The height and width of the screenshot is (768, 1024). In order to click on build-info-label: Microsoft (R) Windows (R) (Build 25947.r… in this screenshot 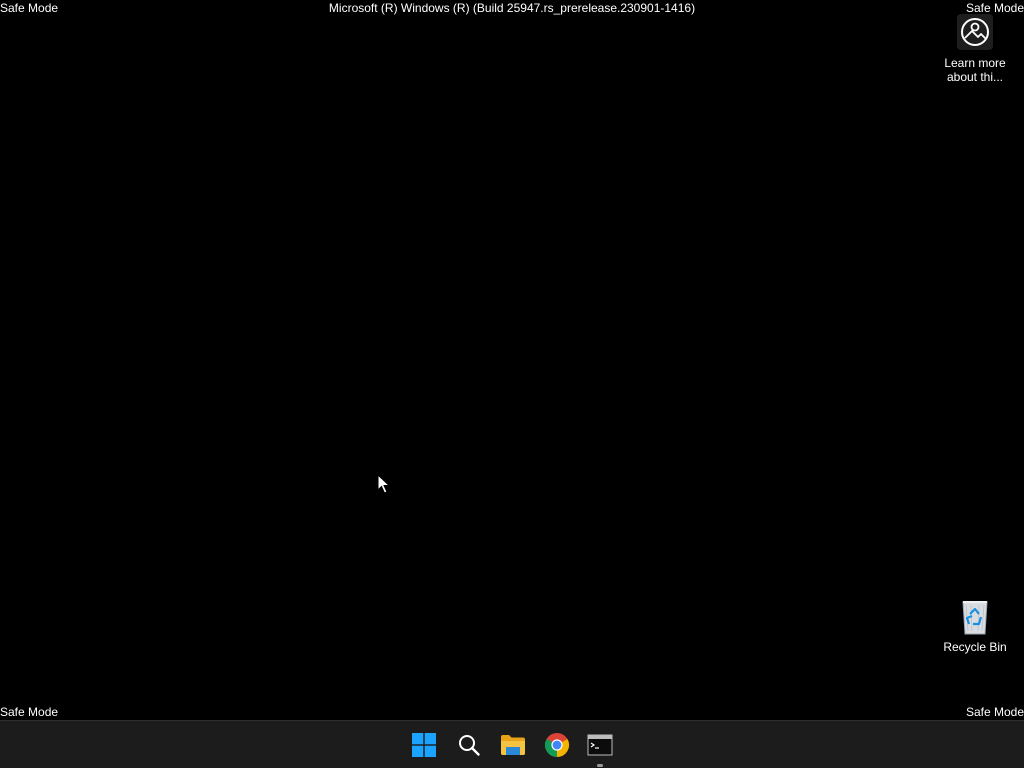, I will do `click(512, 8)`.